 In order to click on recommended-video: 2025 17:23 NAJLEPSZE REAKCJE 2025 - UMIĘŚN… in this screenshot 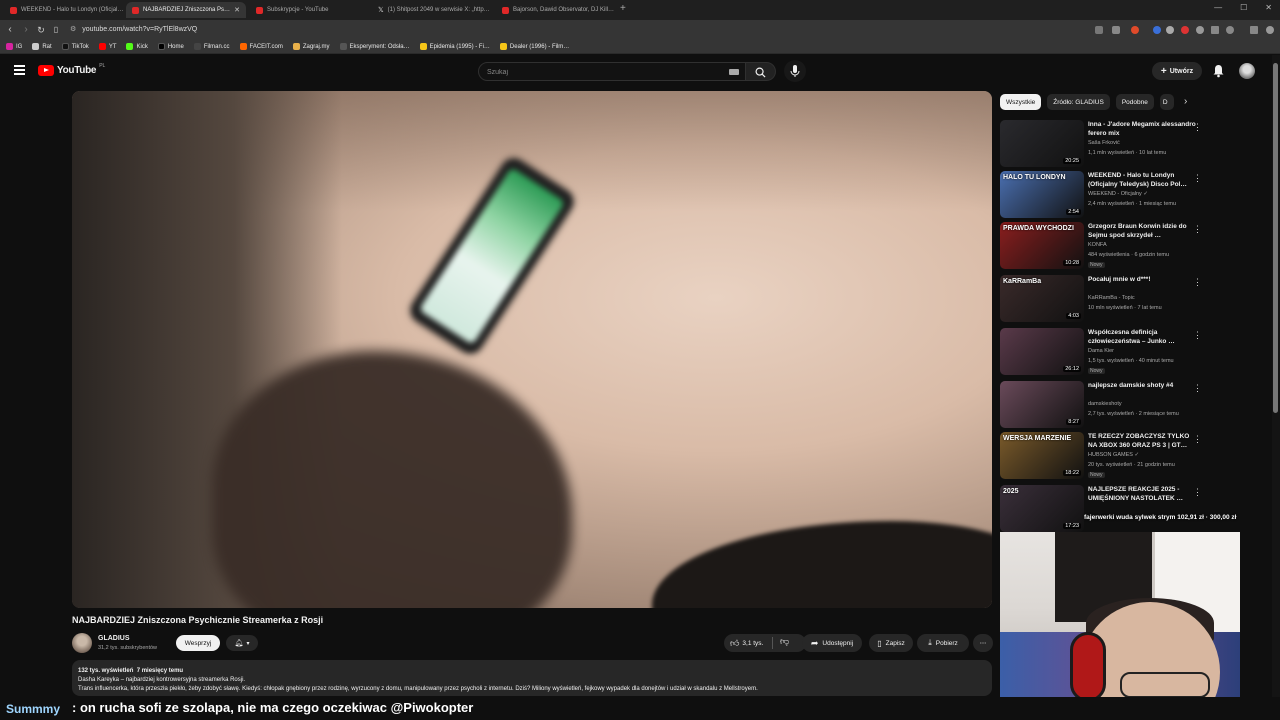, I will do `click(1105, 510)`.